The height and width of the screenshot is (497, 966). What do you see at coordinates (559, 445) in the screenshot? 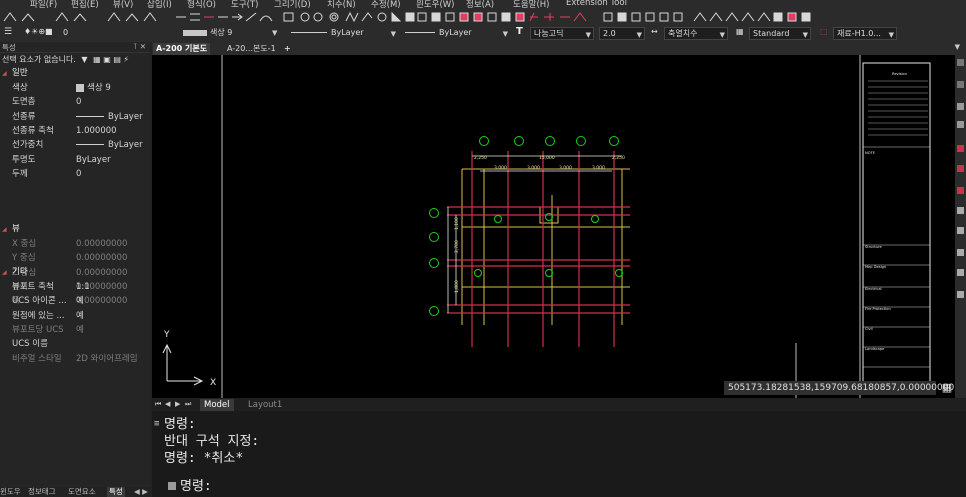
I see `command-history: ≡ 명령: 반대 구석 지정: 명령: *취소*` at bounding box center [559, 445].